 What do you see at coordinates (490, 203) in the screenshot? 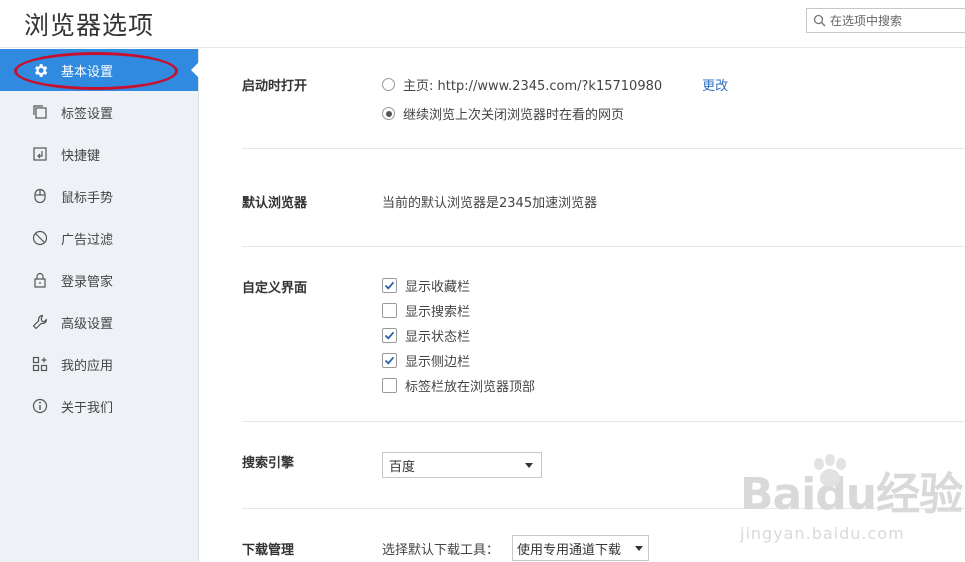
I see `default-browser-text: 当前的默认浏览器是2345加速浏览器` at bounding box center [490, 203].